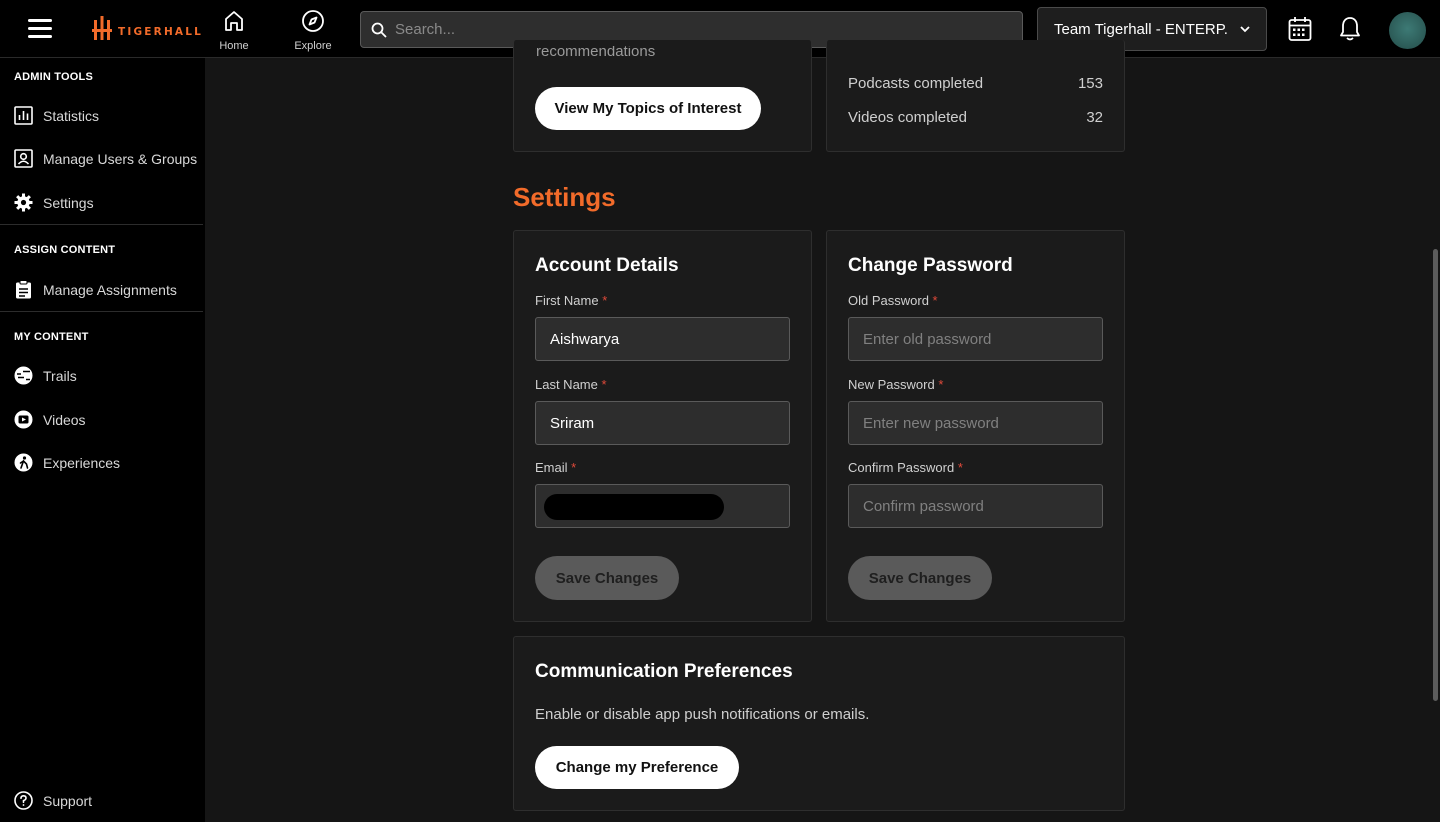 This screenshot has height=822, width=1440. I want to click on sidebar-item-label: Experiences, so click(82, 462).